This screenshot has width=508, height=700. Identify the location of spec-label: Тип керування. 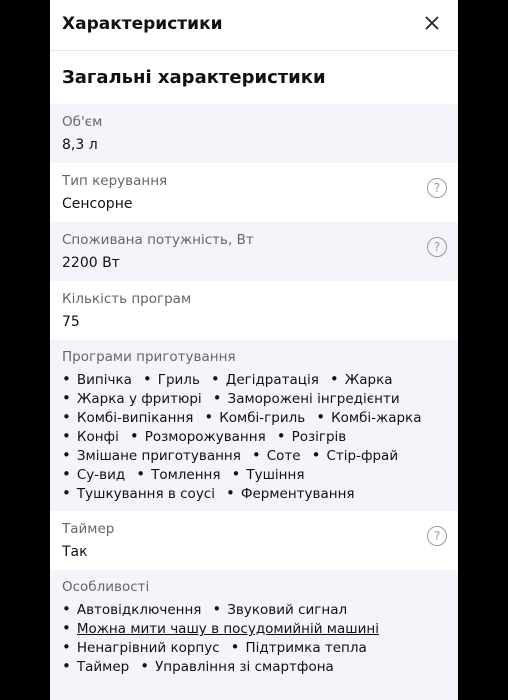
(115, 181).